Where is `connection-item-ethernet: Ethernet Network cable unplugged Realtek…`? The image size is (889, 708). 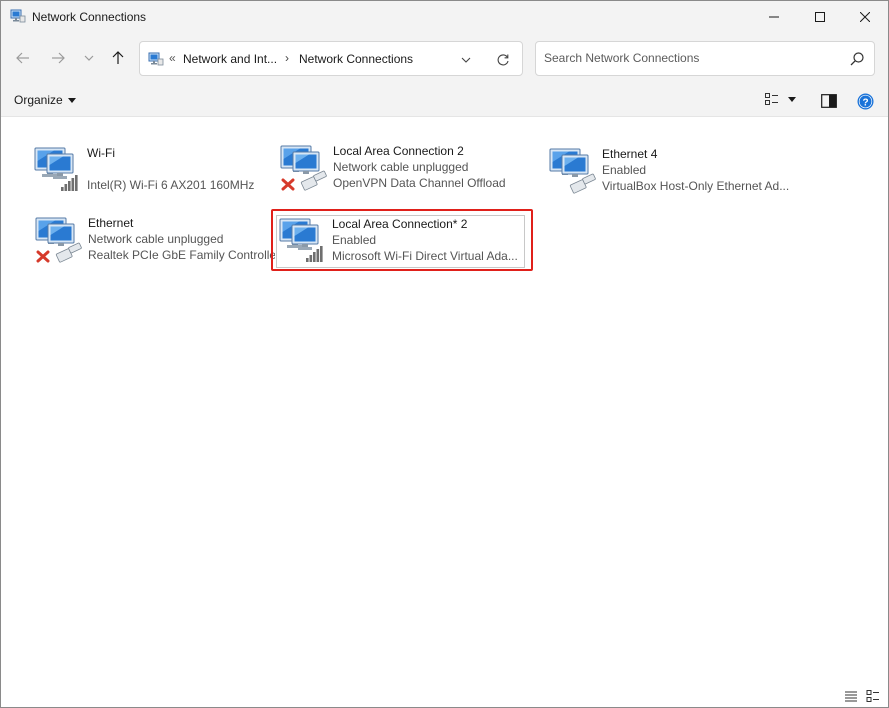
connection-item-ethernet: Ethernet Network cable unplugged Realtek… is located at coordinates (155, 242).